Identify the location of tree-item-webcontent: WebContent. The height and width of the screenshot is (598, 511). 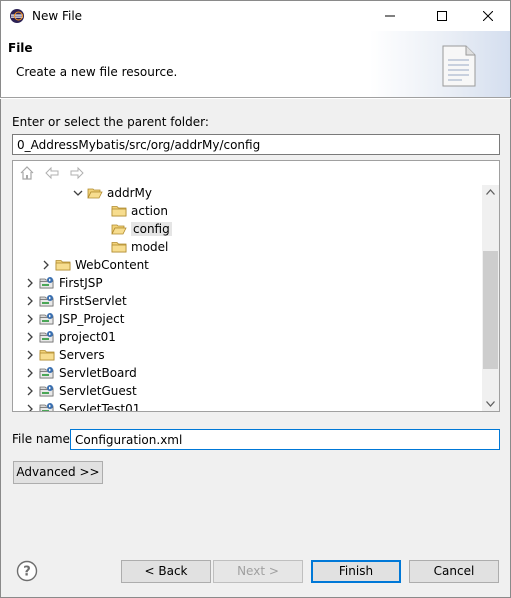
(94, 265).